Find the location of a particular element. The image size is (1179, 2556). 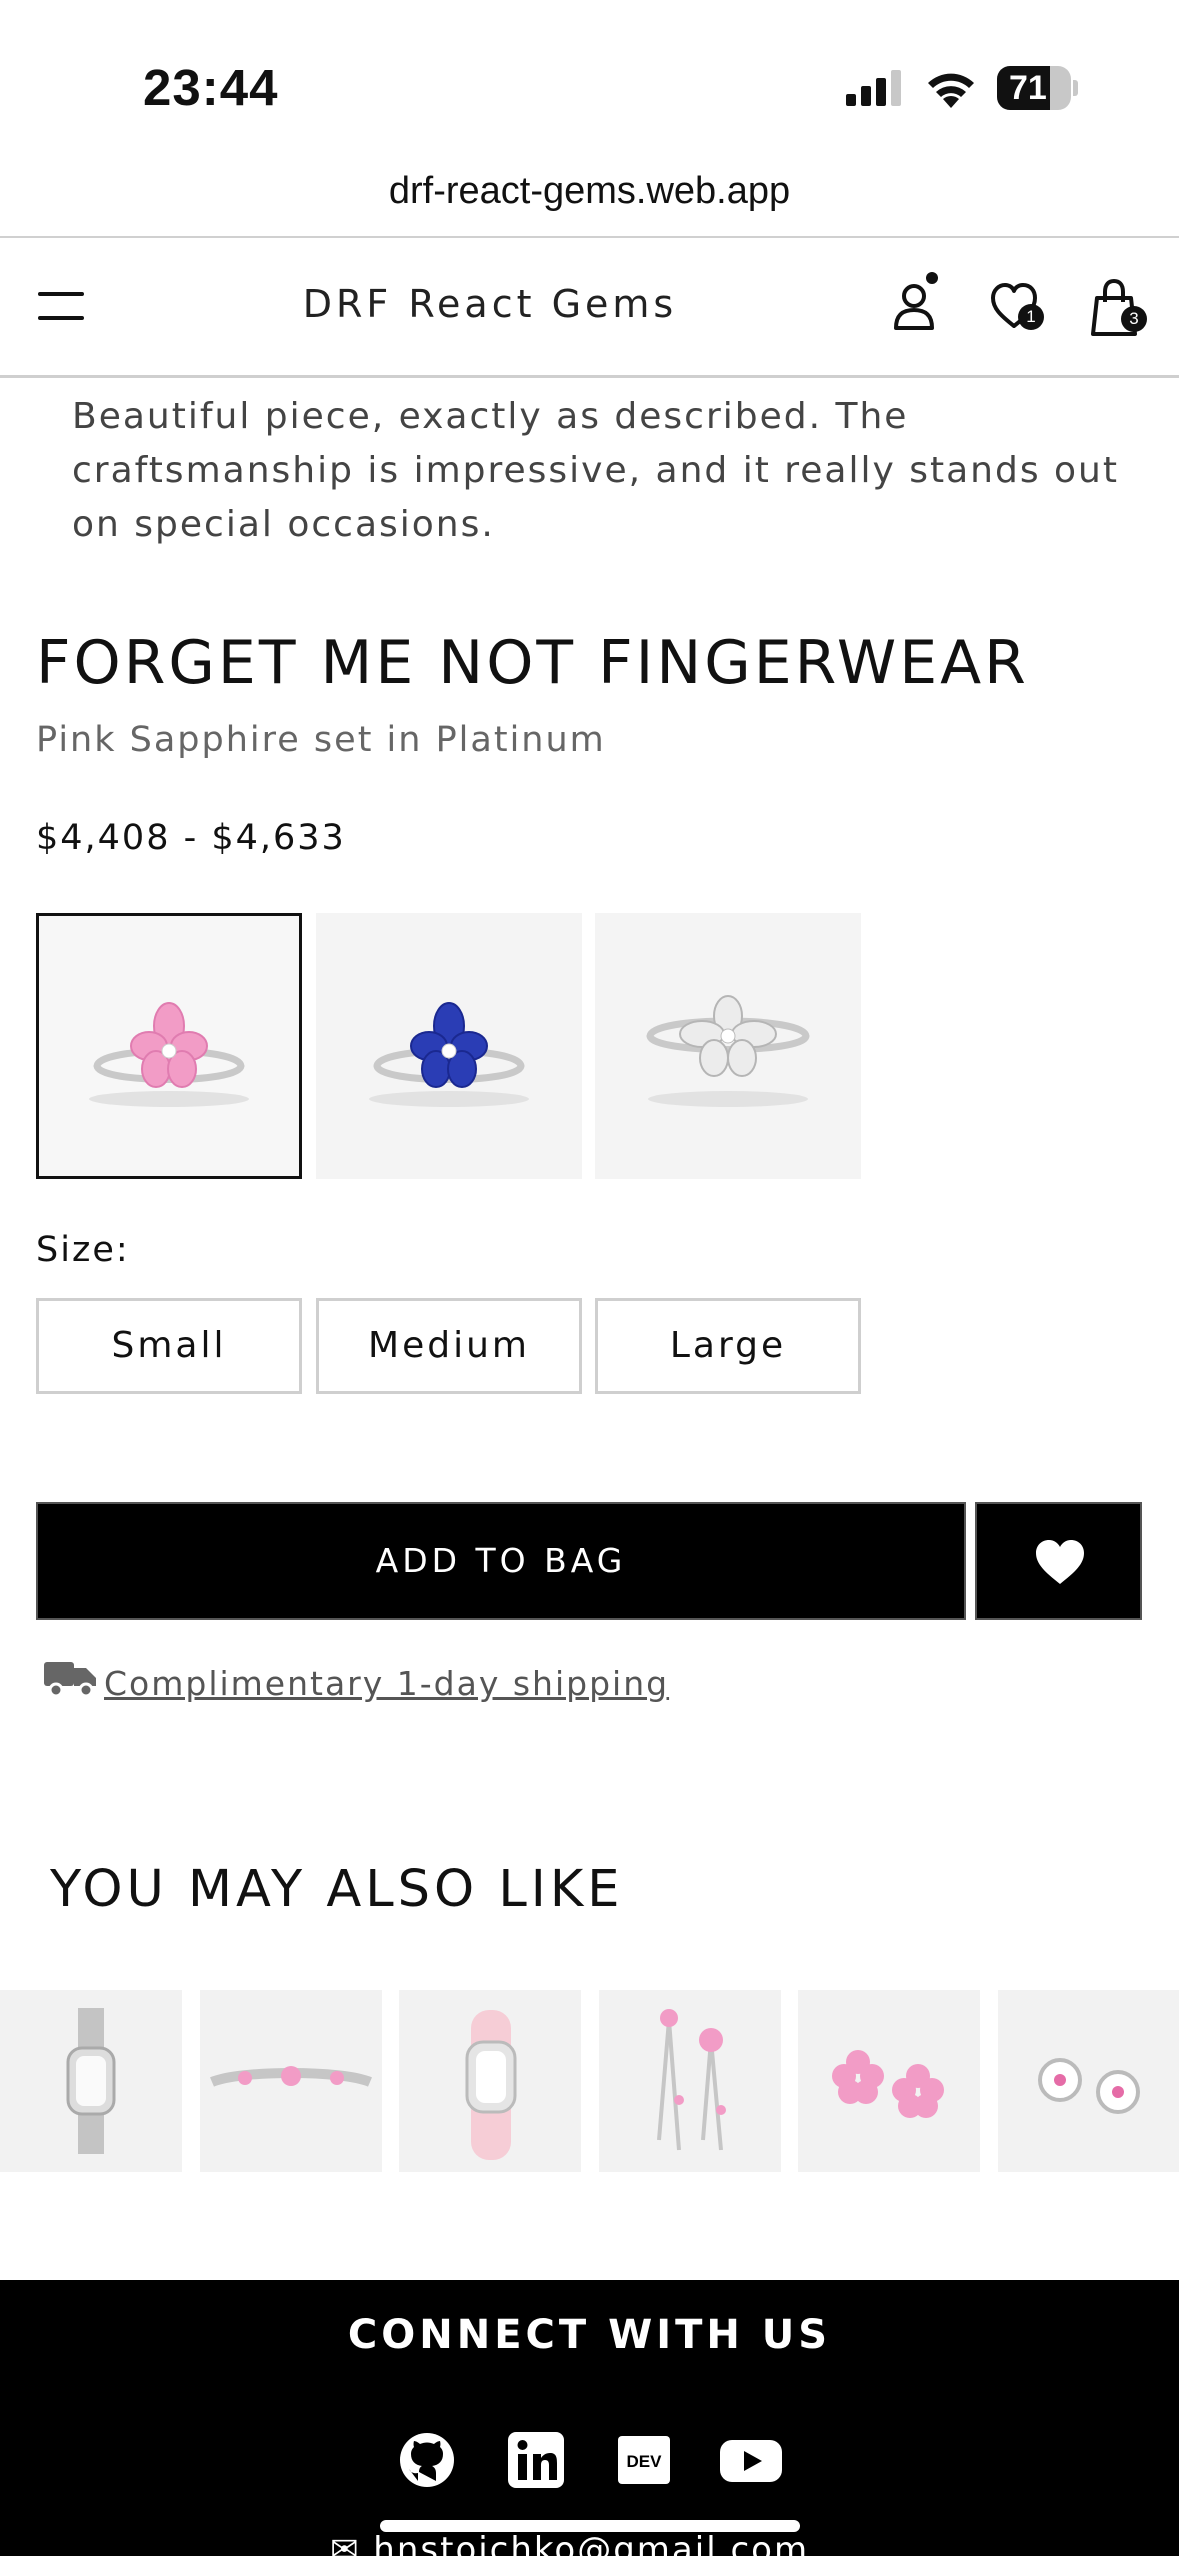

battery-level: 71 is located at coordinates (1028, 88).